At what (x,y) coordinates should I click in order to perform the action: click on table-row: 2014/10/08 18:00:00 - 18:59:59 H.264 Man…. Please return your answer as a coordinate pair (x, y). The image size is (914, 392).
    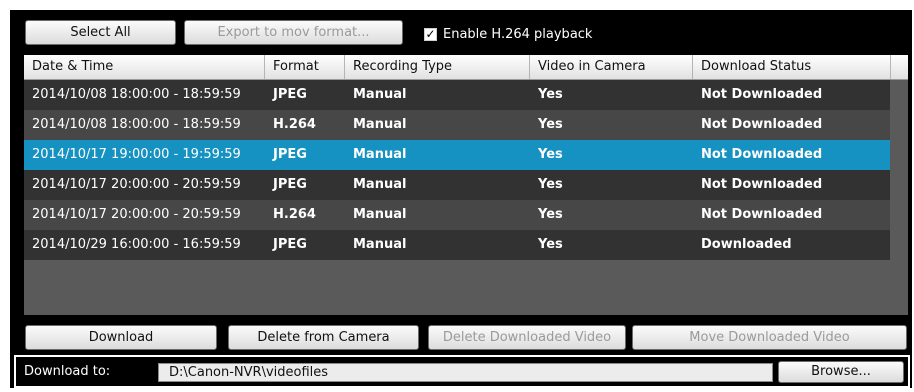
    Looking at the image, I should click on (457, 125).